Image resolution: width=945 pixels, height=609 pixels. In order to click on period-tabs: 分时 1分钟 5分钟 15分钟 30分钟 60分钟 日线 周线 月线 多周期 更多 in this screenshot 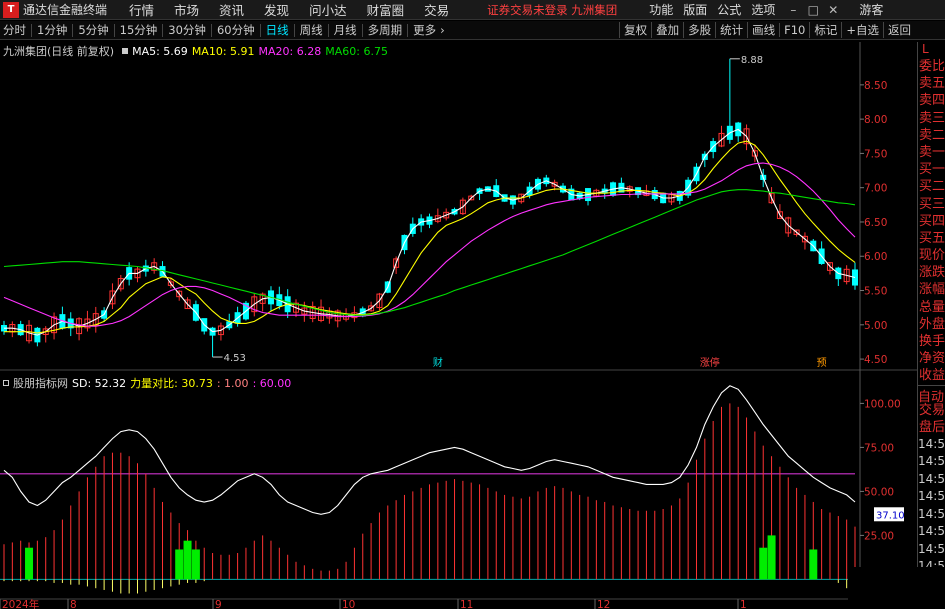, I will do `click(219, 30)`.